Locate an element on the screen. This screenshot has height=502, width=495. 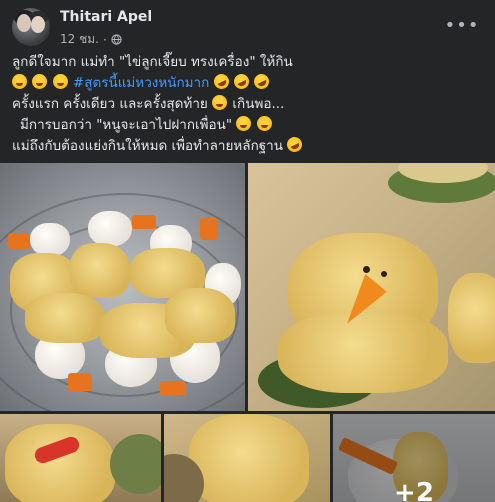
author-name: Thitari Apel is located at coordinates (106, 17).